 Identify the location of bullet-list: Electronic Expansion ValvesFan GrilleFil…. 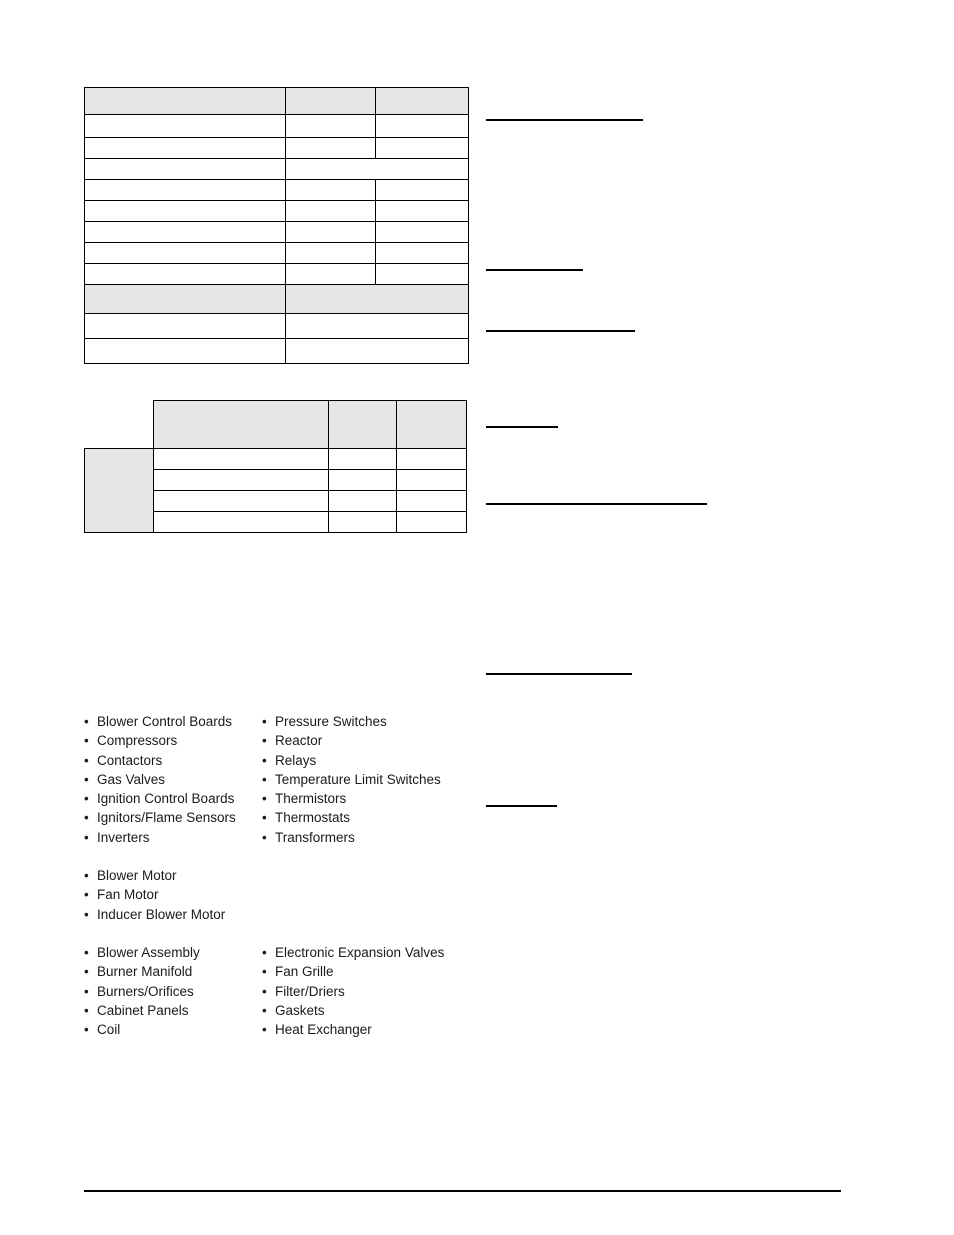
(353, 991).